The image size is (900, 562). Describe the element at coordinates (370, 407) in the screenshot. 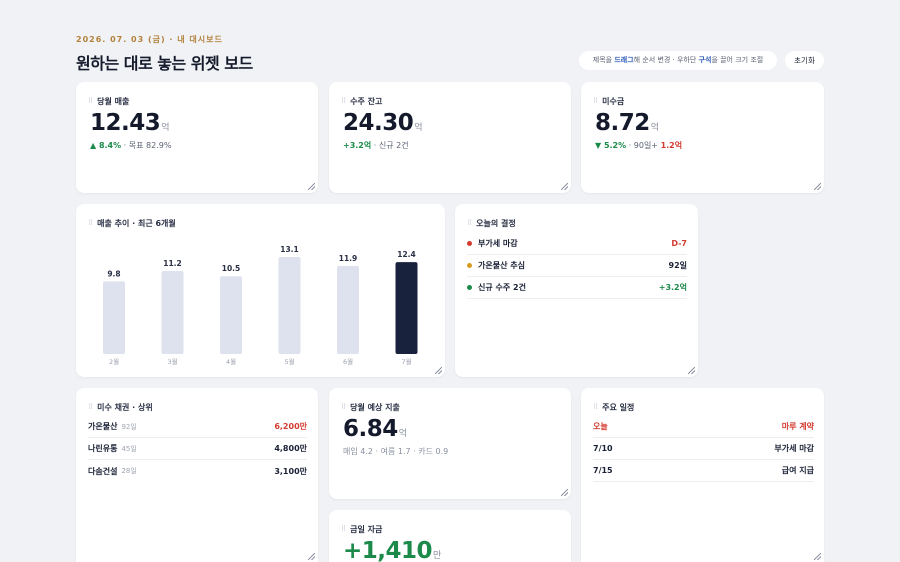

I see `widget-drag-handle: ⠿ 당월 예상 지출` at that location.